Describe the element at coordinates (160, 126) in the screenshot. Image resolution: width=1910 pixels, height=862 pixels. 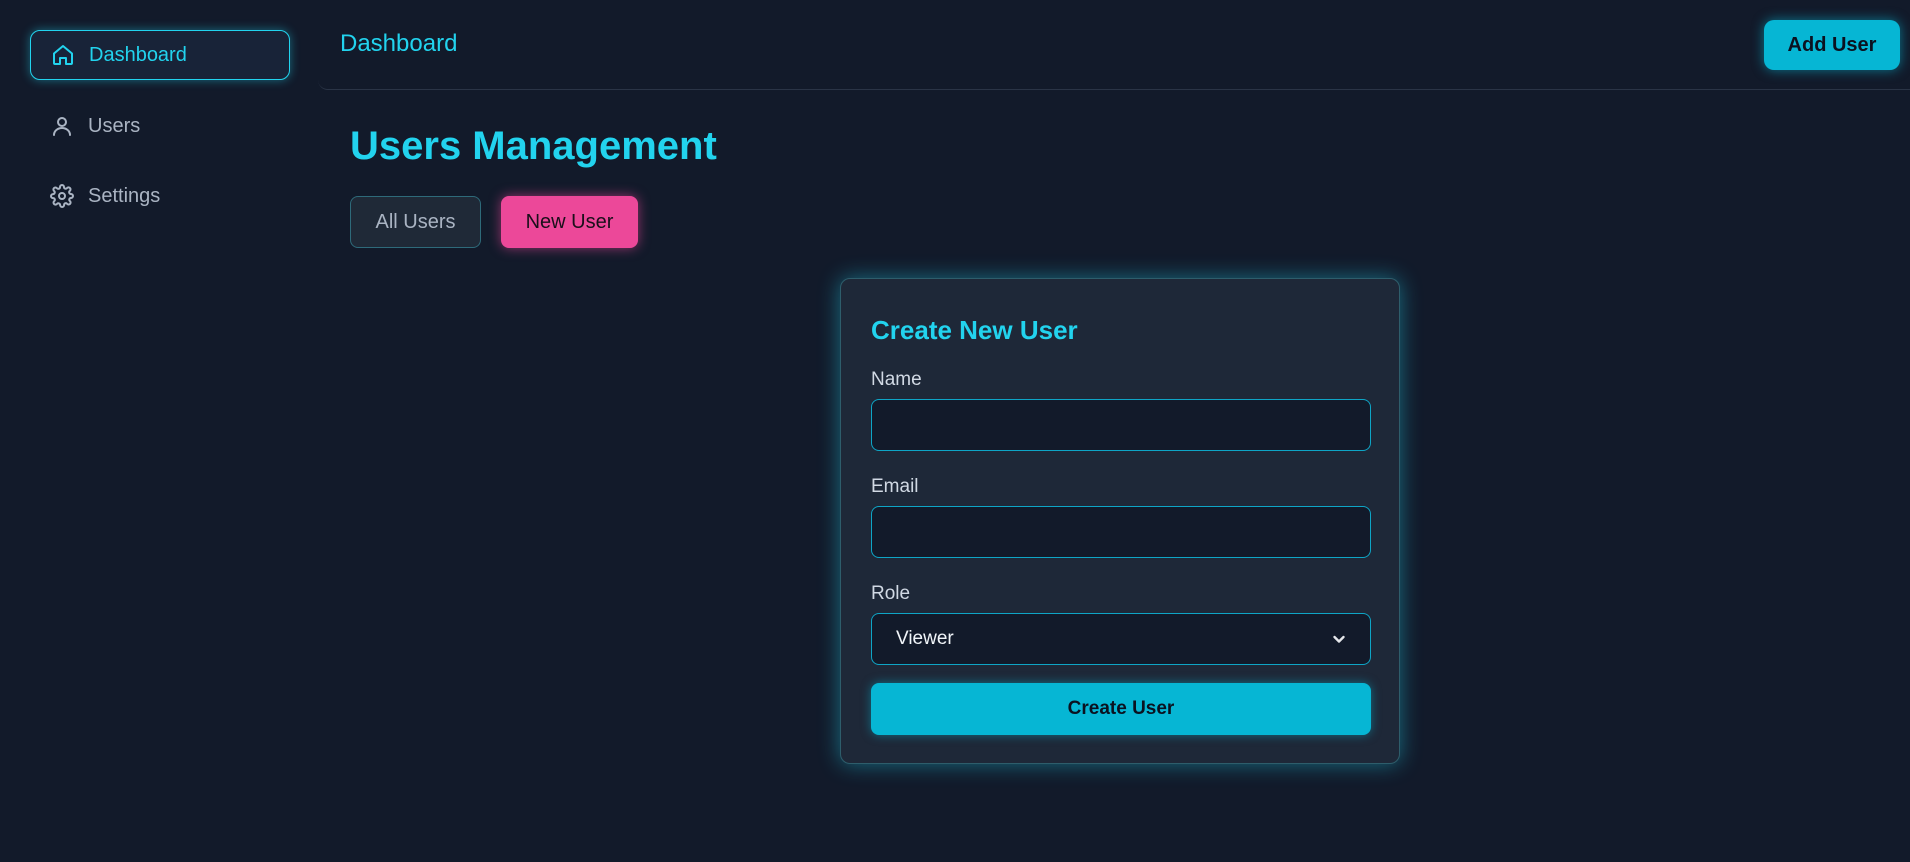
I see `sidebar-item-users: Users` at that location.